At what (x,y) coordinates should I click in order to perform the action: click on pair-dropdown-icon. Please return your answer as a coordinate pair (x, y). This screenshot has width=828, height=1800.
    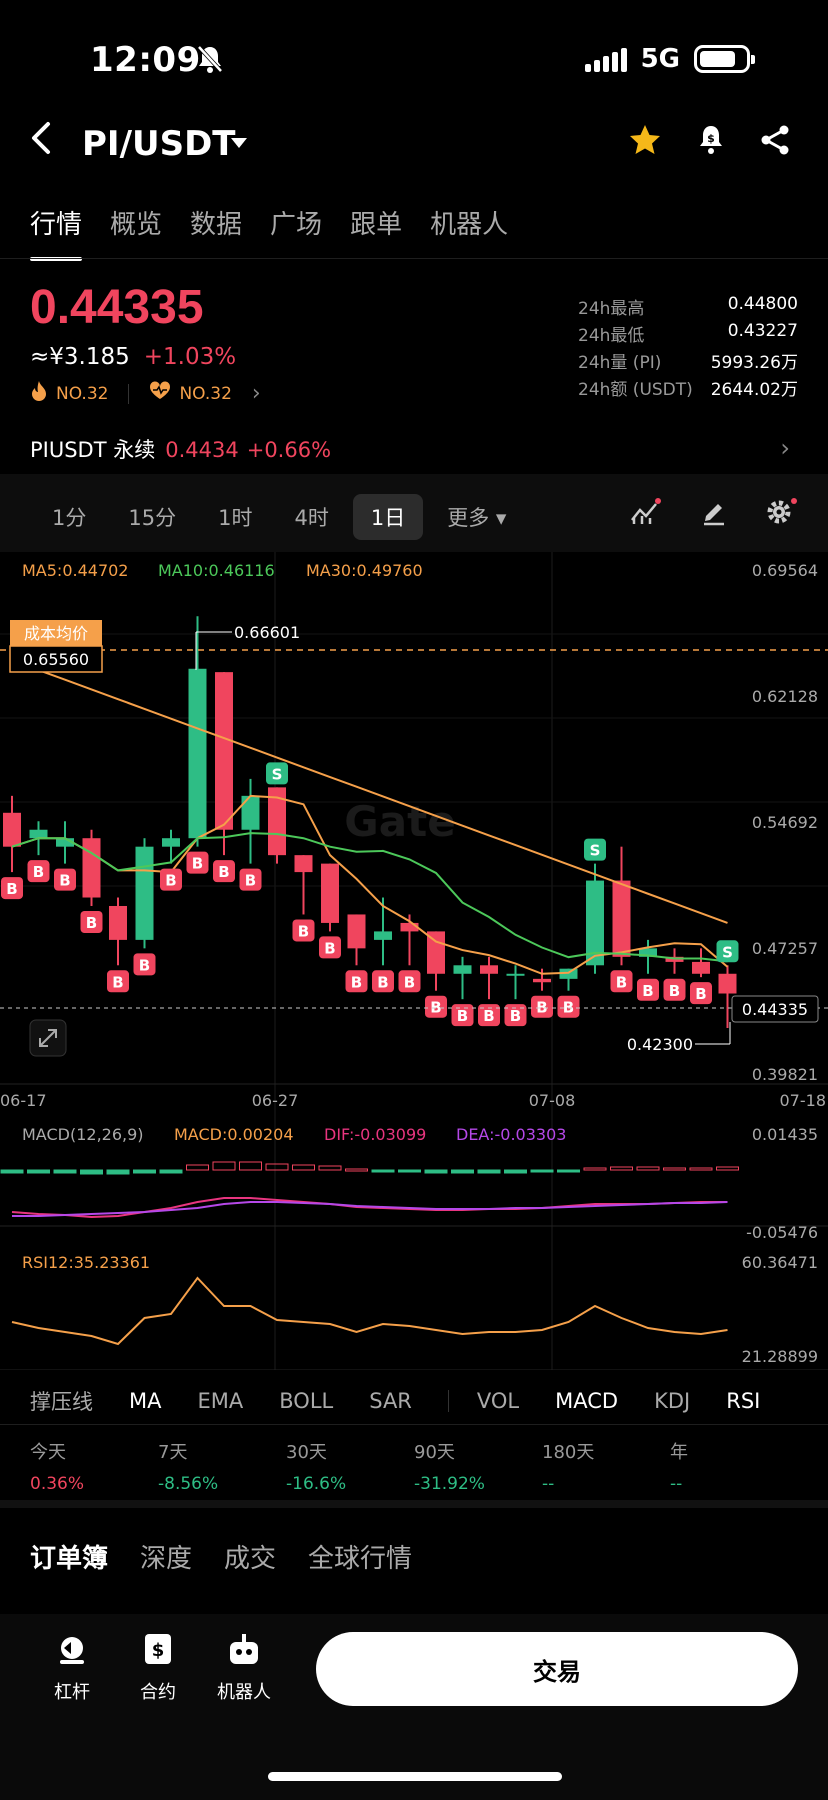
    Looking at the image, I should click on (239, 143).